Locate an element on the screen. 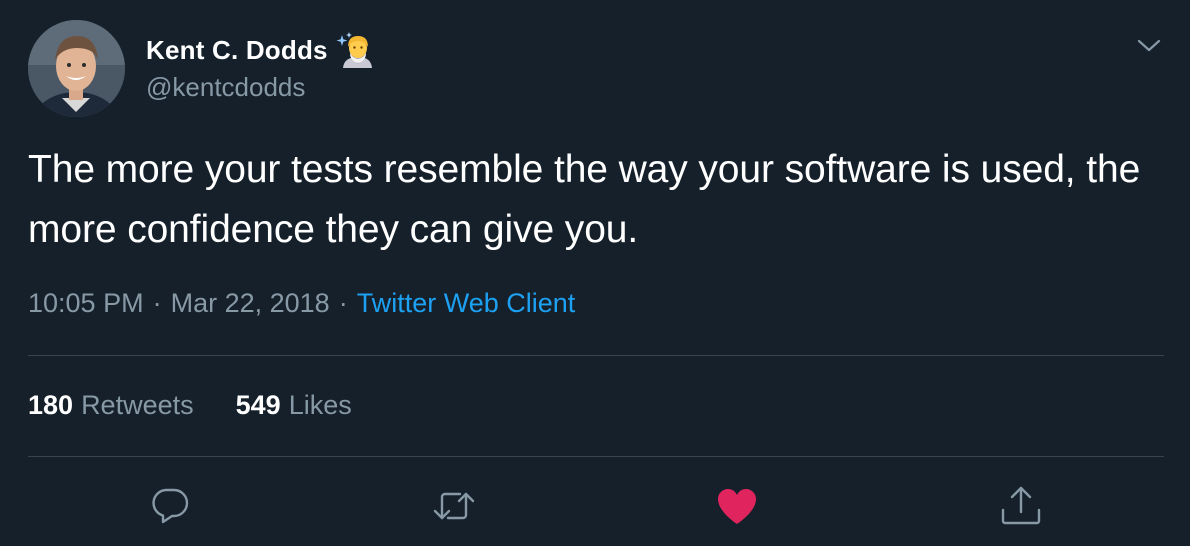 The height and width of the screenshot is (546, 1190). tweet-client-link: Twitter Web Client is located at coordinates (466, 303).